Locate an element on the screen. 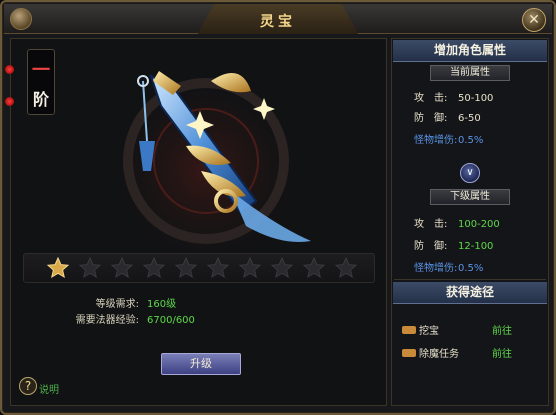  next-attack: 攻 击: 100-200 is located at coordinates (457, 222).